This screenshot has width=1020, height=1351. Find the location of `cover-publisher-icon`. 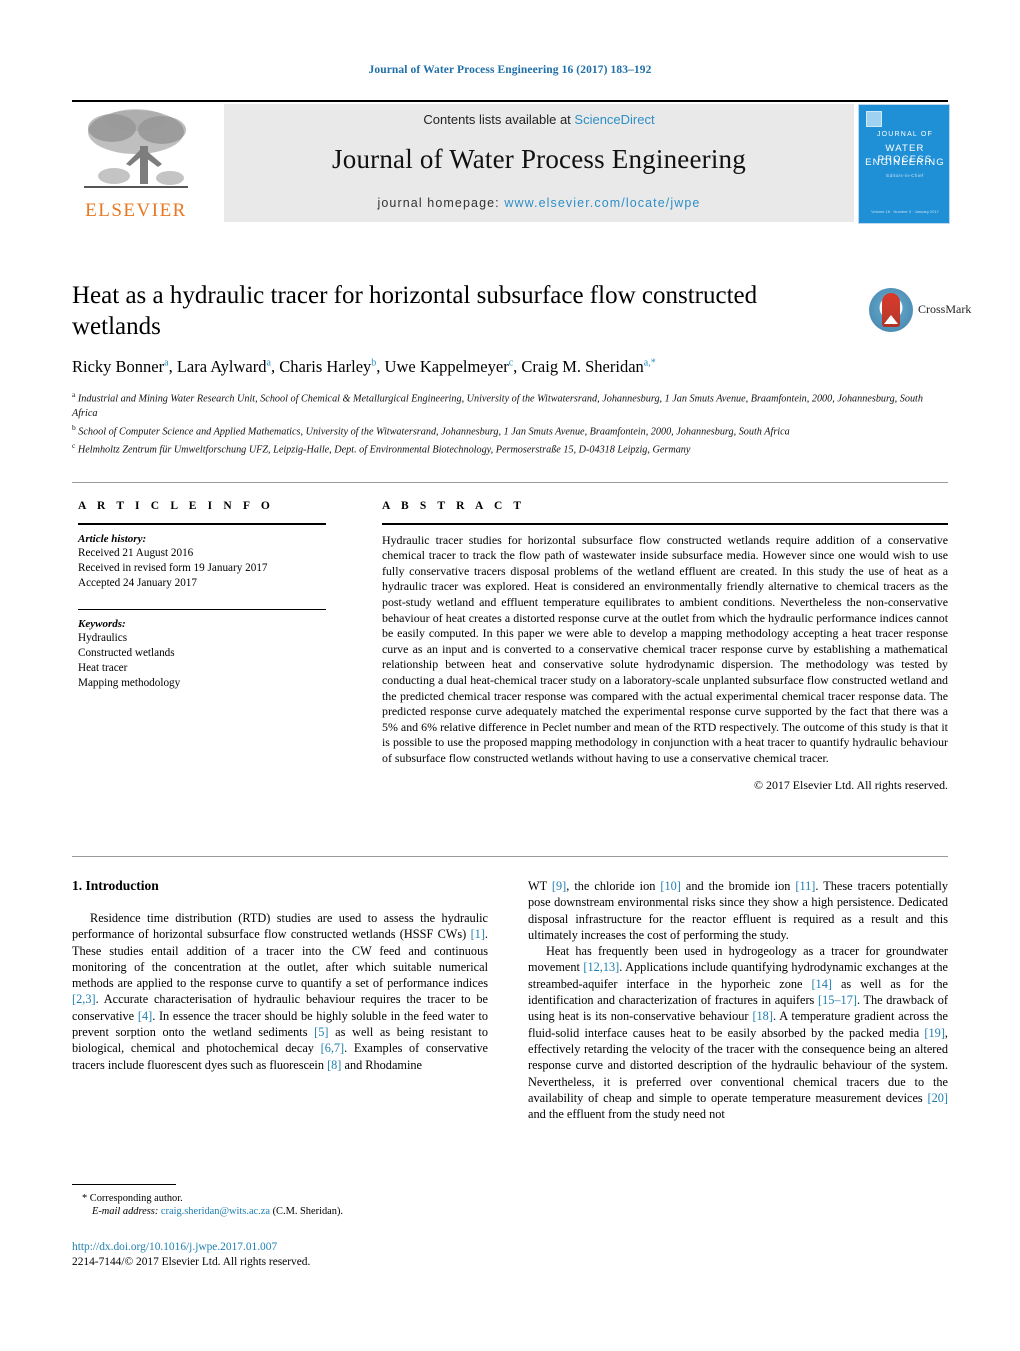

cover-publisher-icon is located at coordinates (874, 119).